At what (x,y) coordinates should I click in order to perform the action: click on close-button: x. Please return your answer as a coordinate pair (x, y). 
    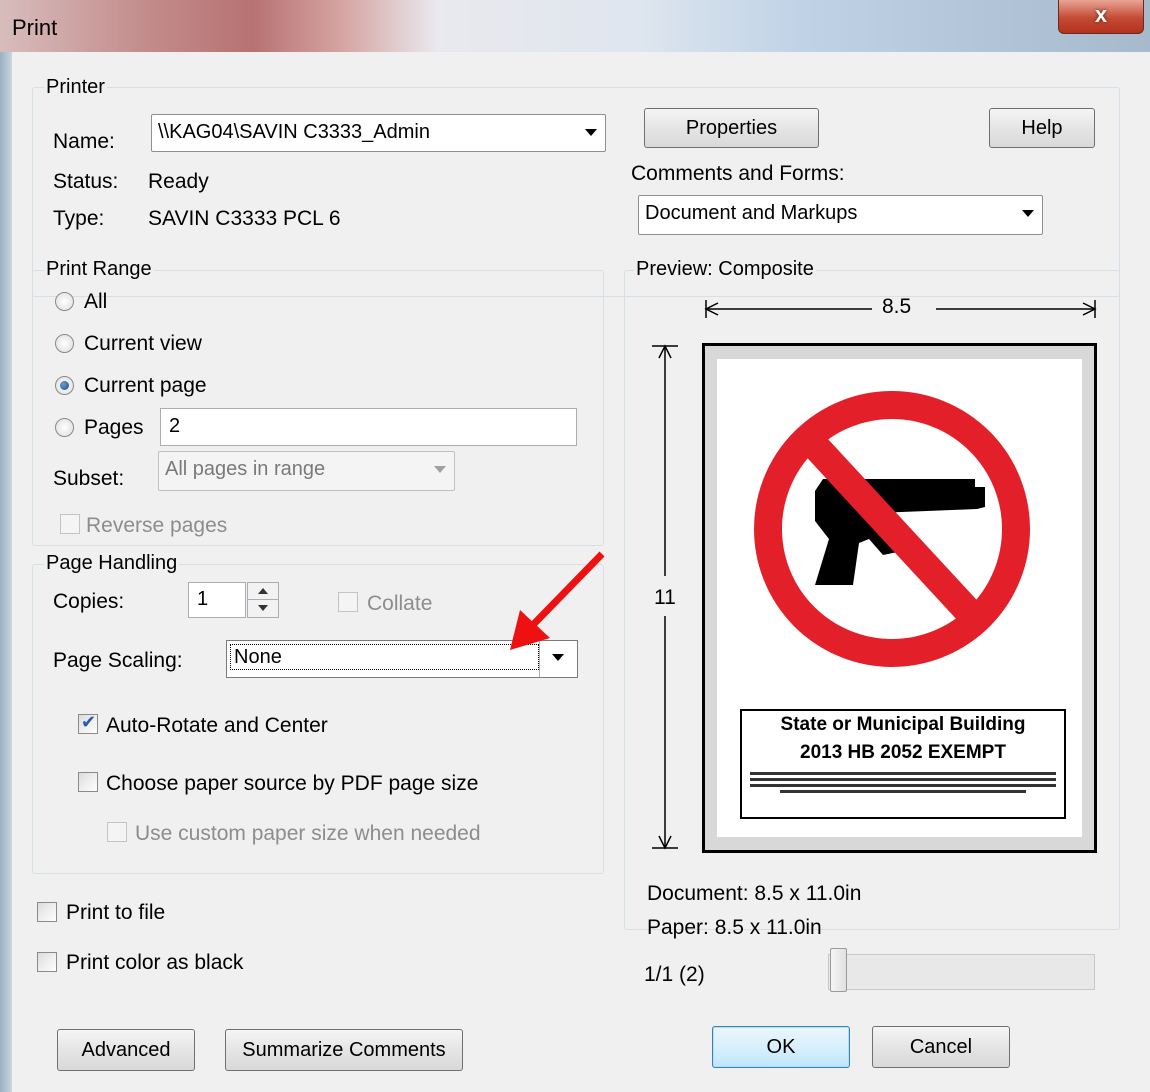
    Looking at the image, I should click on (1101, 17).